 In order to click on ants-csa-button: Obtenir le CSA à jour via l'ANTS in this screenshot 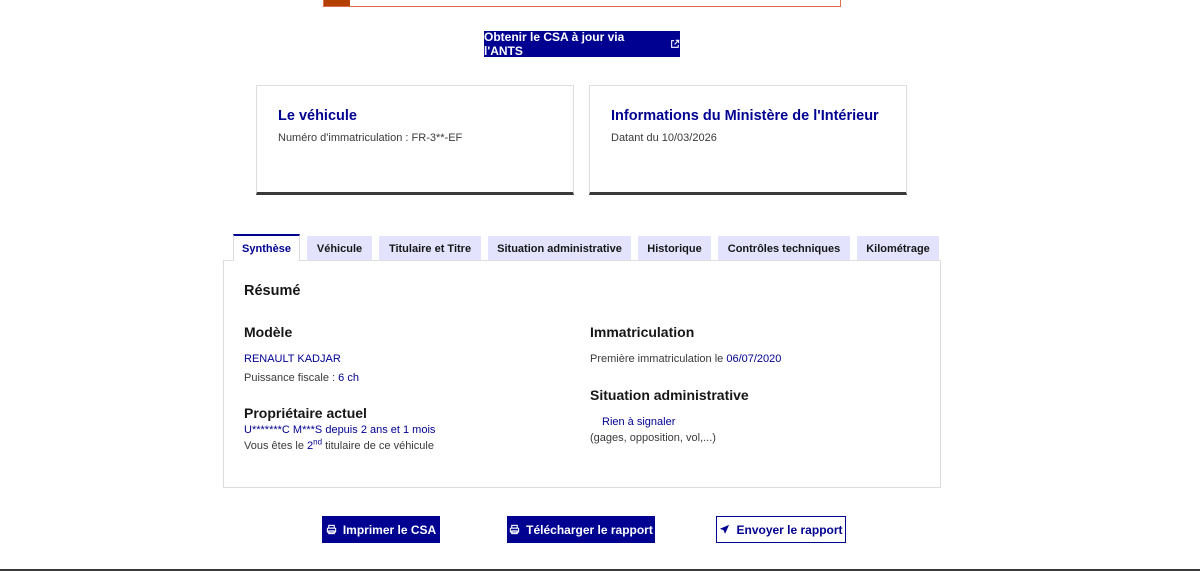, I will do `click(582, 44)`.